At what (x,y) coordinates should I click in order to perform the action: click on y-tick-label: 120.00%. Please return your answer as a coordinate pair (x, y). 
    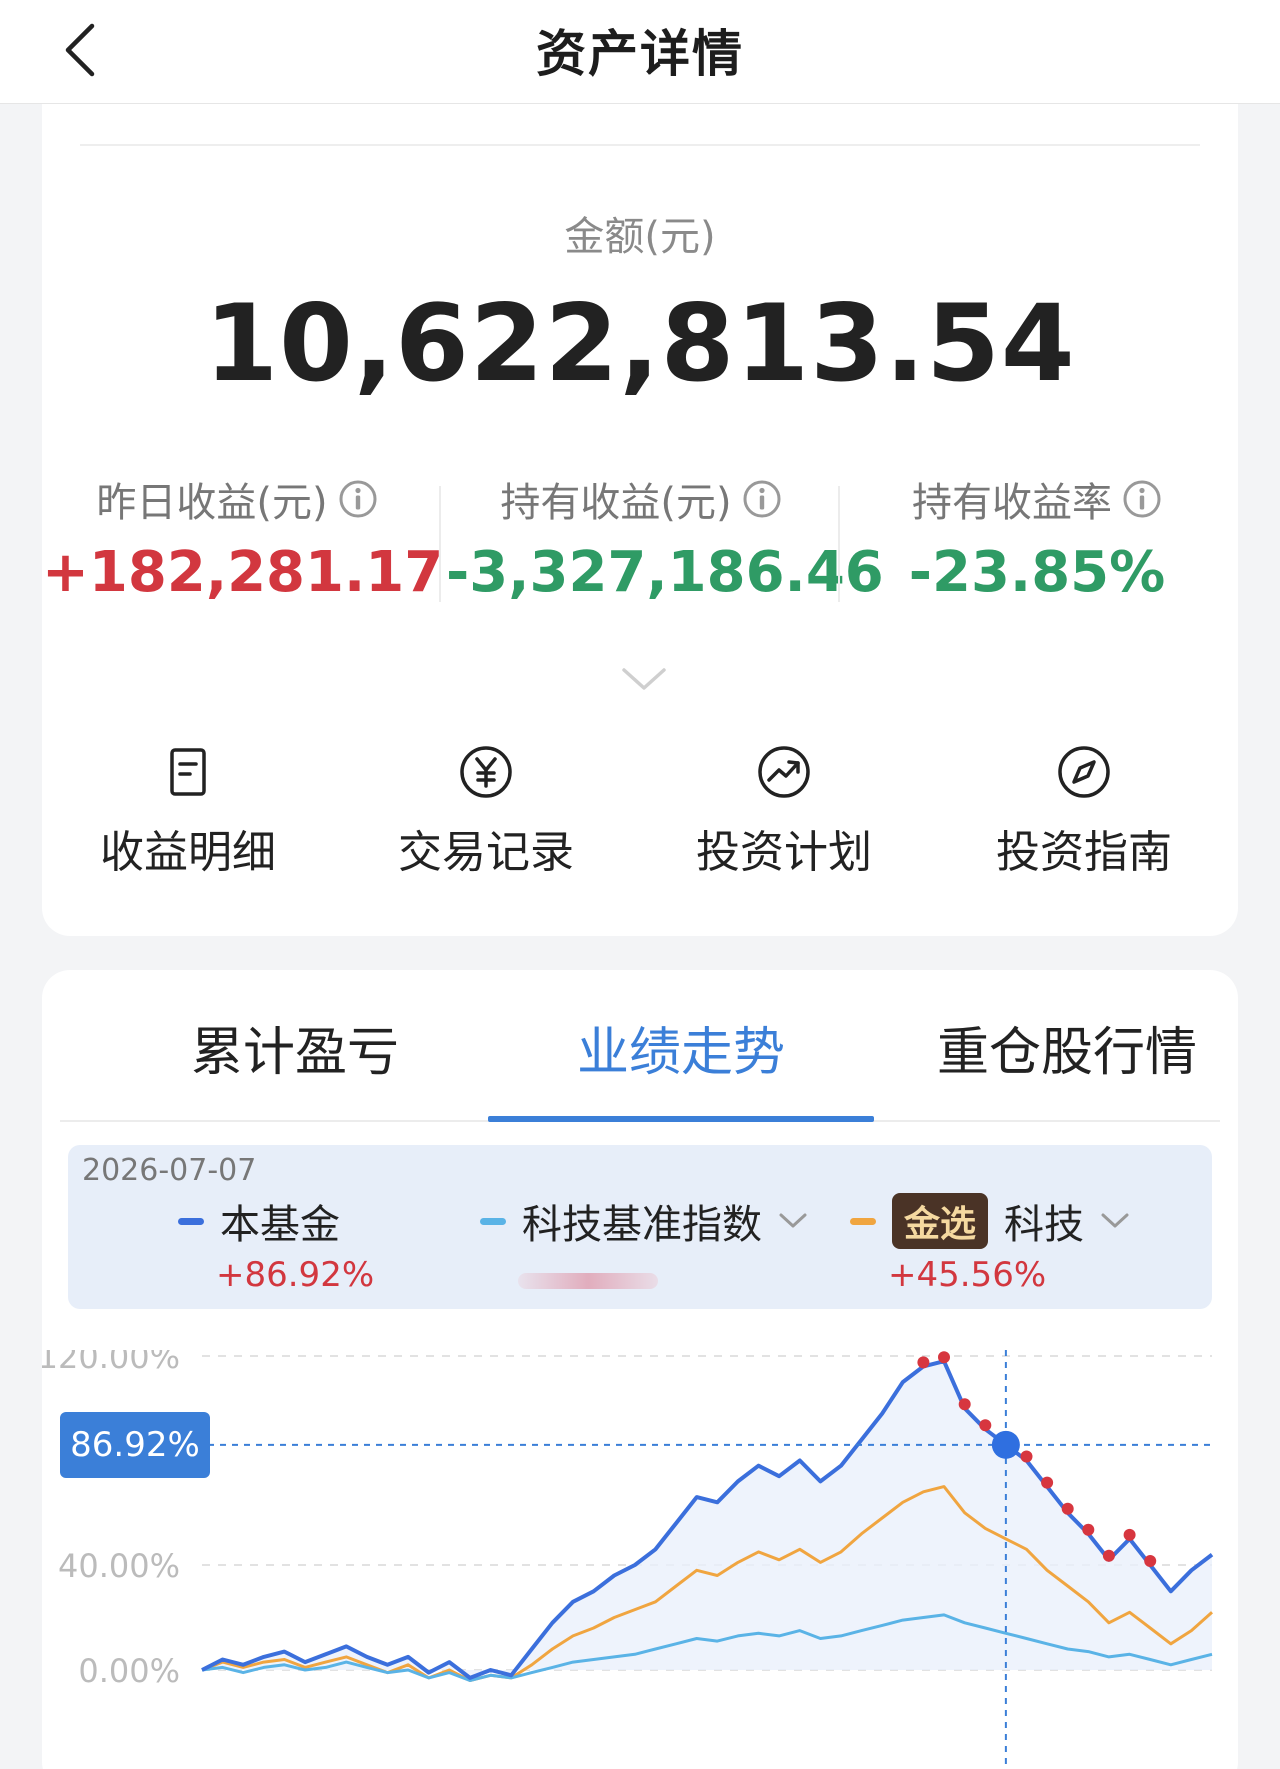
    Looking at the image, I should click on (111, 1363).